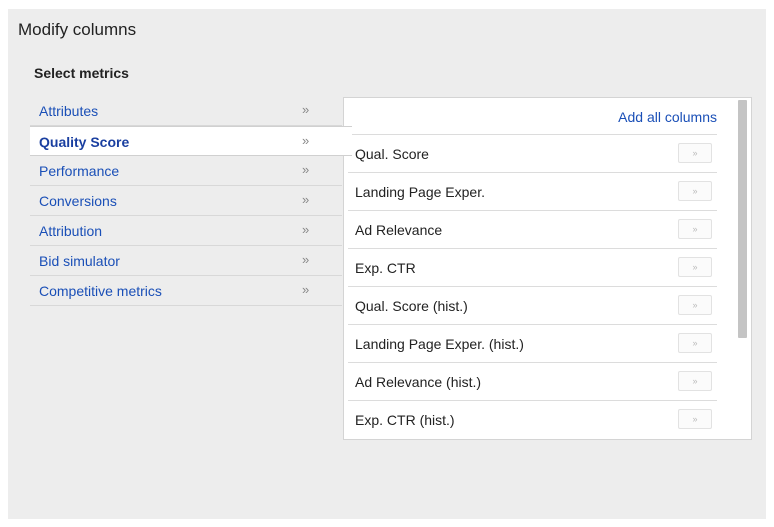 This screenshot has height=527, width=774. Describe the element at coordinates (532, 191) in the screenshot. I see `metric-row-landing-page-exper: Landing Page Exper. »` at that location.